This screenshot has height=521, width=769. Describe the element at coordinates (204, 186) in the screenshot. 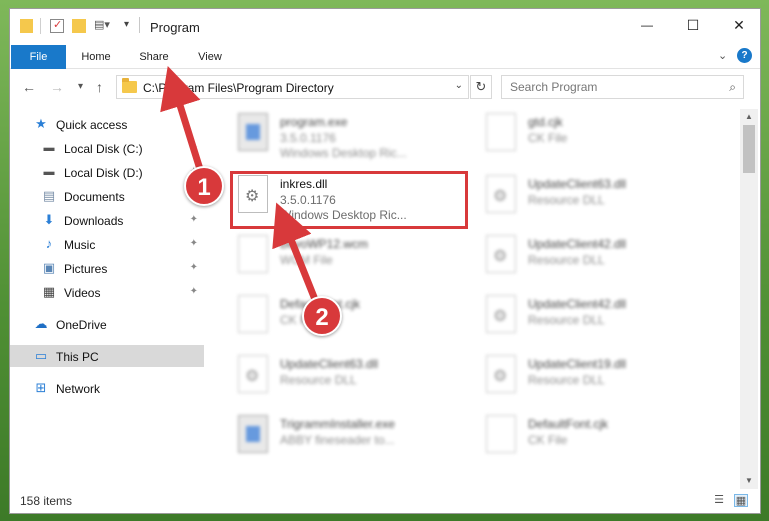

I see `annotation-badge-1: 1` at that location.